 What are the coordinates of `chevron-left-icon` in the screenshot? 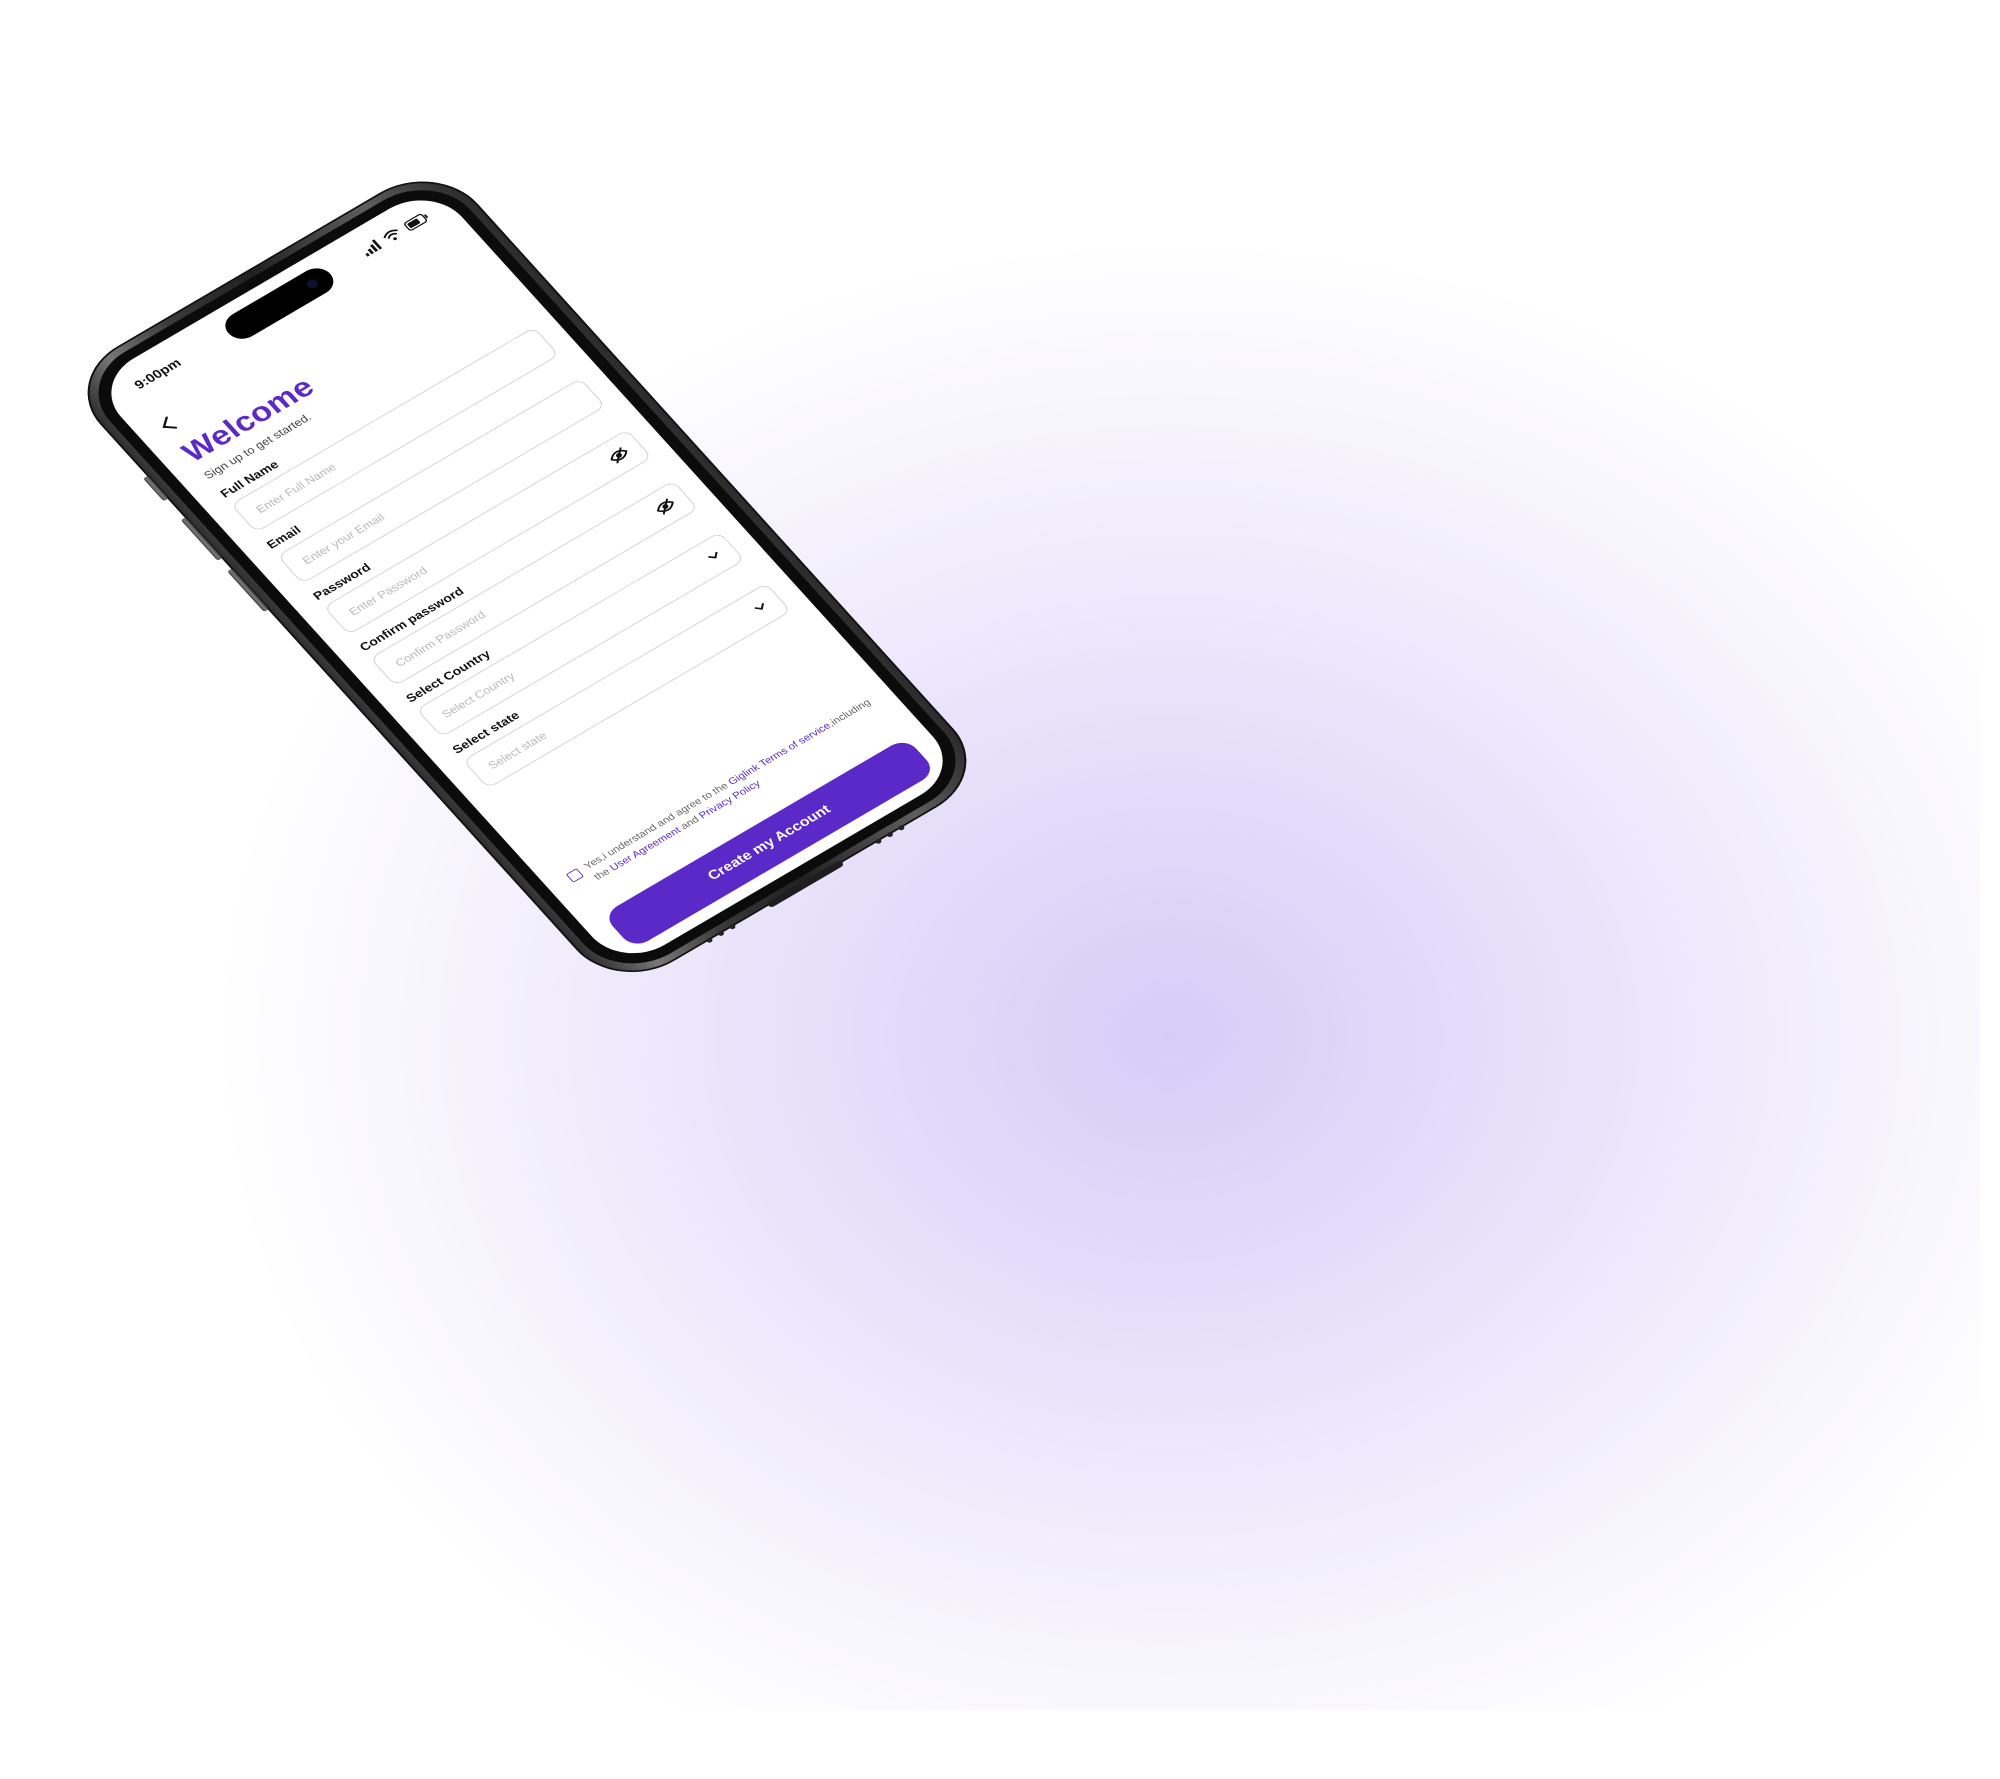 It's located at (170, 422).